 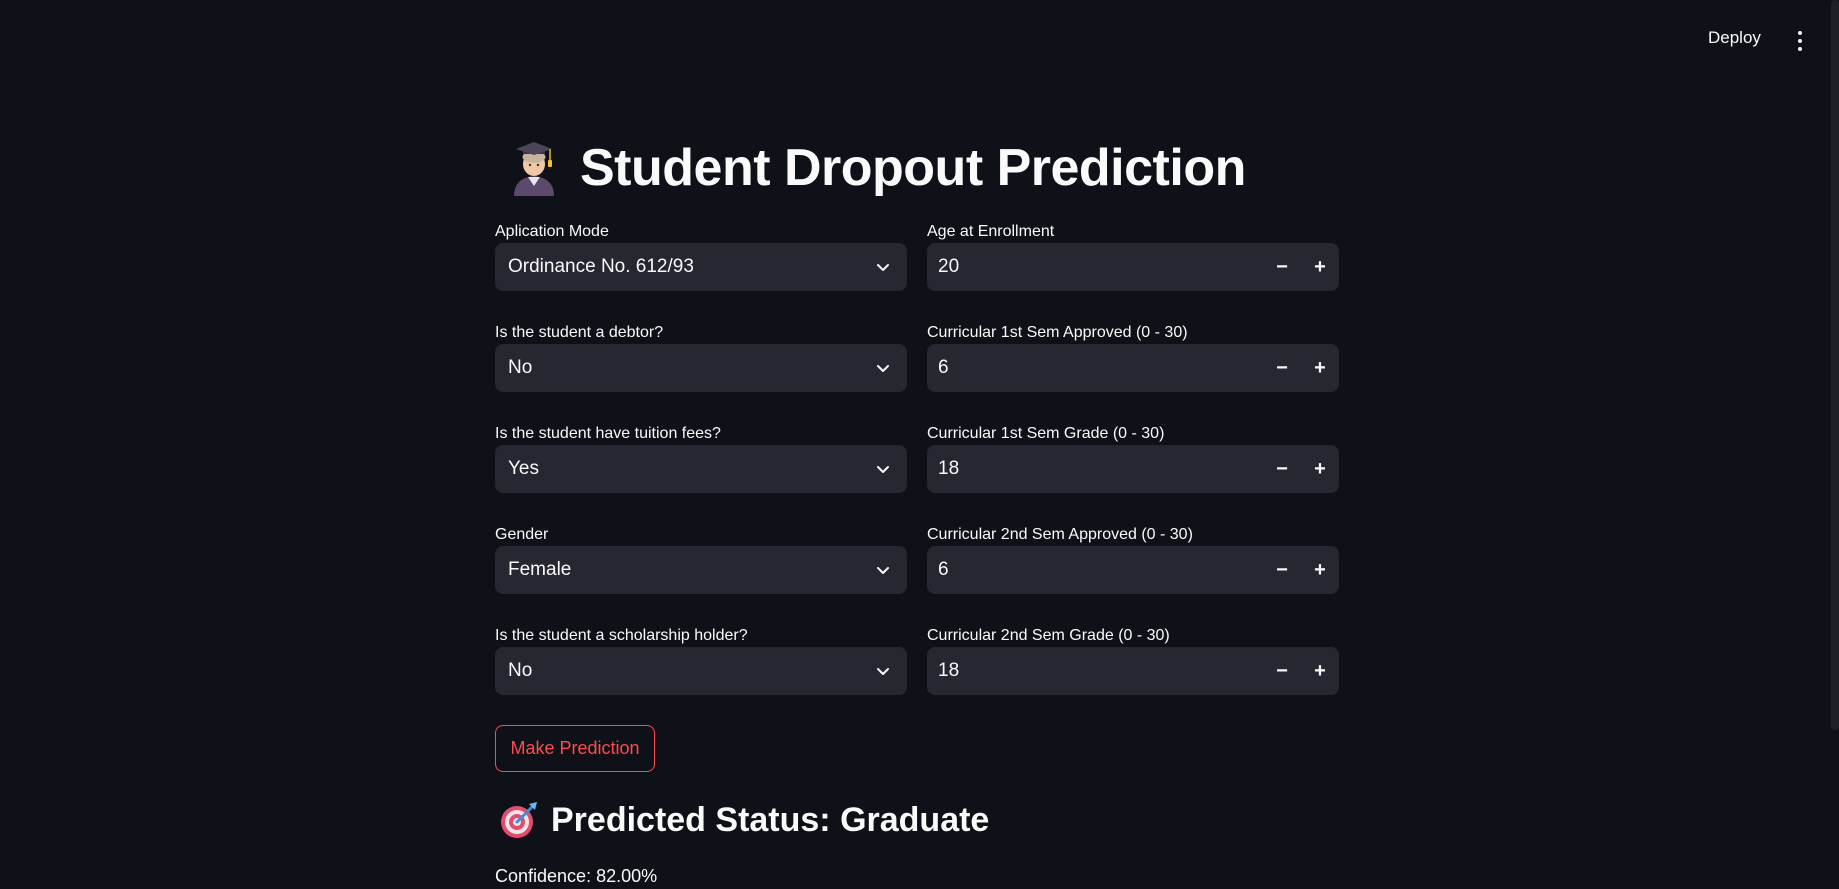 I want to click on select-value: Yes, so click(x=523, y=468).